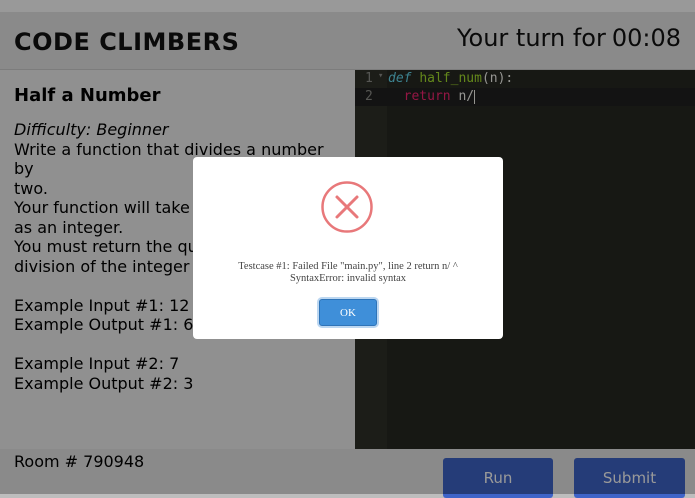 The image size is (695, 498). I want to click on error-x-icon, so click(347, 207).